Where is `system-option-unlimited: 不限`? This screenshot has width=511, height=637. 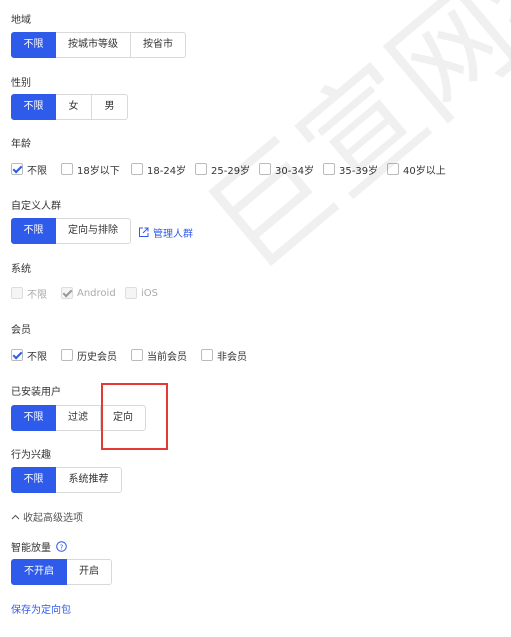 system-option-unlimited: 不限 is located at coordinates (36, 293).